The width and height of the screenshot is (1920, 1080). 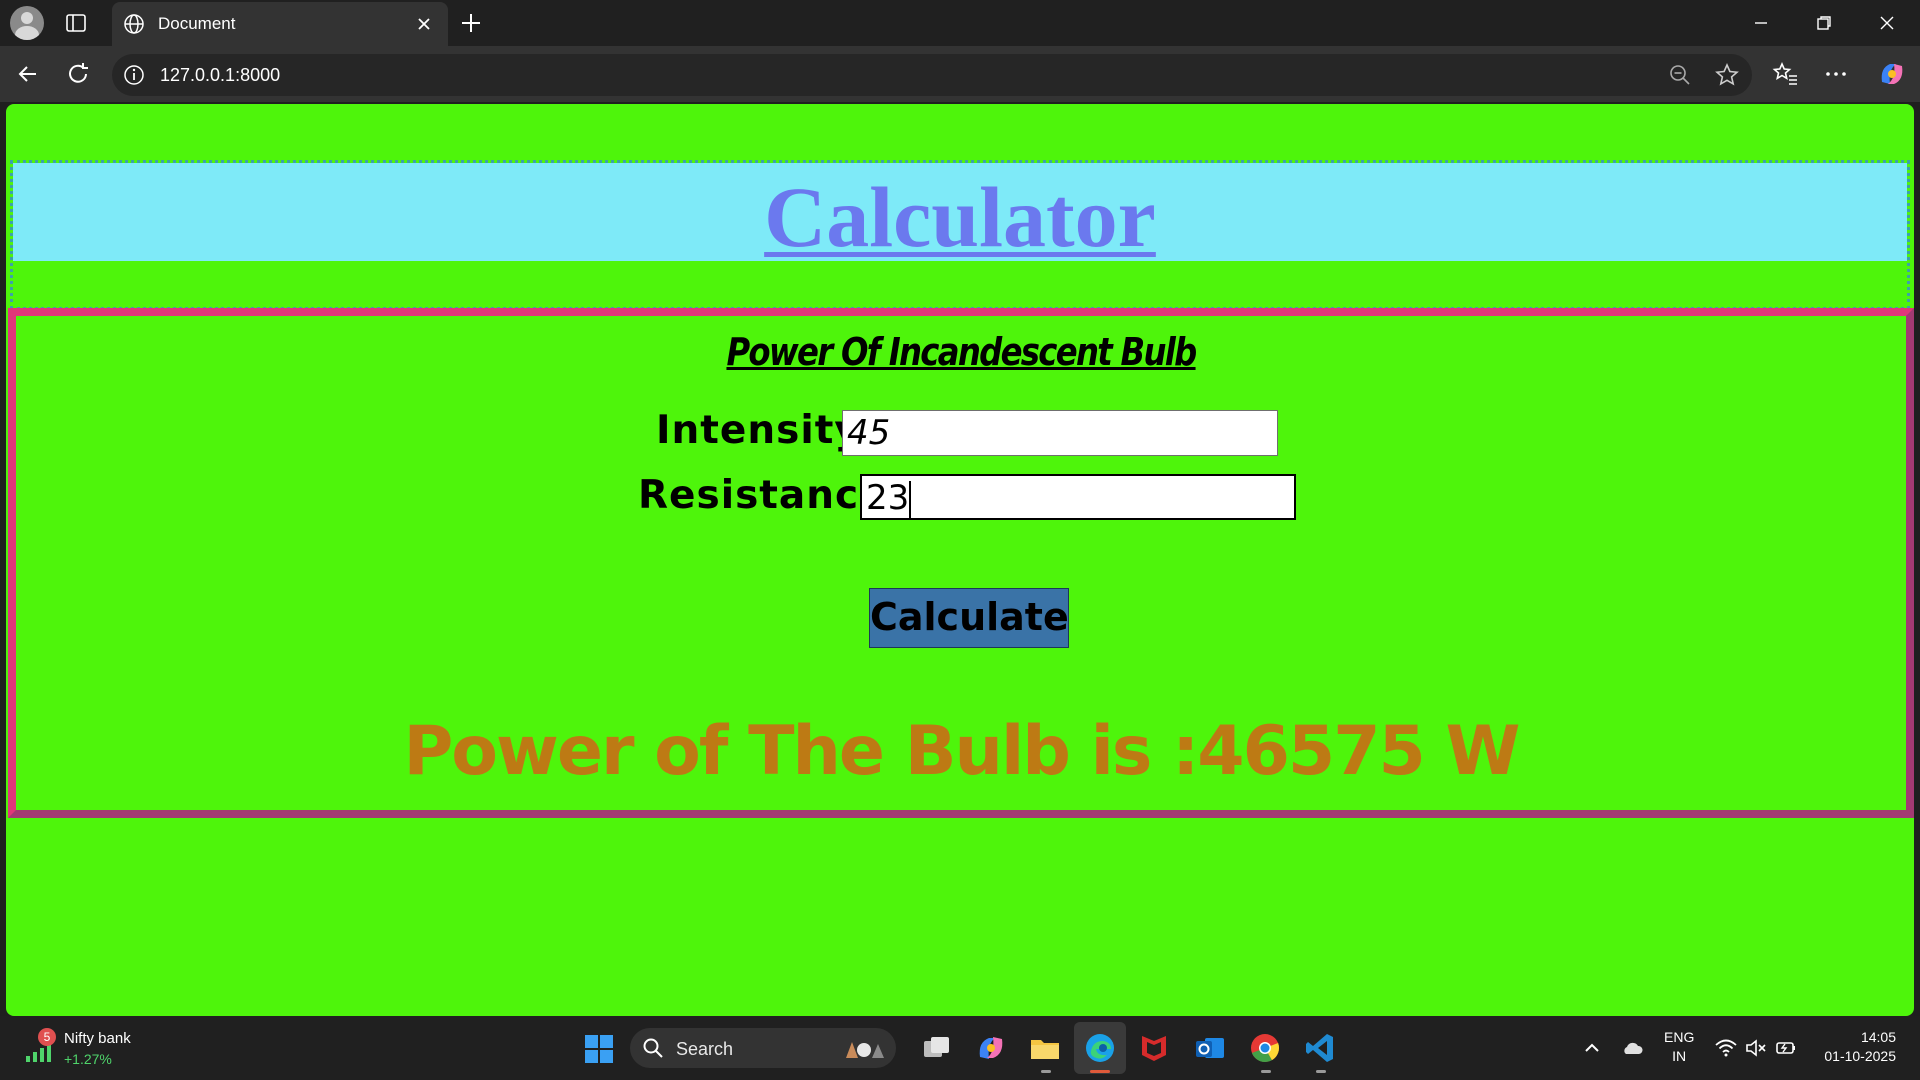 What do you see at coordinates (1679, 1047) in the screenshot?
I see `language-indicator: ENG IN` at bounding box center [1679, 1047].